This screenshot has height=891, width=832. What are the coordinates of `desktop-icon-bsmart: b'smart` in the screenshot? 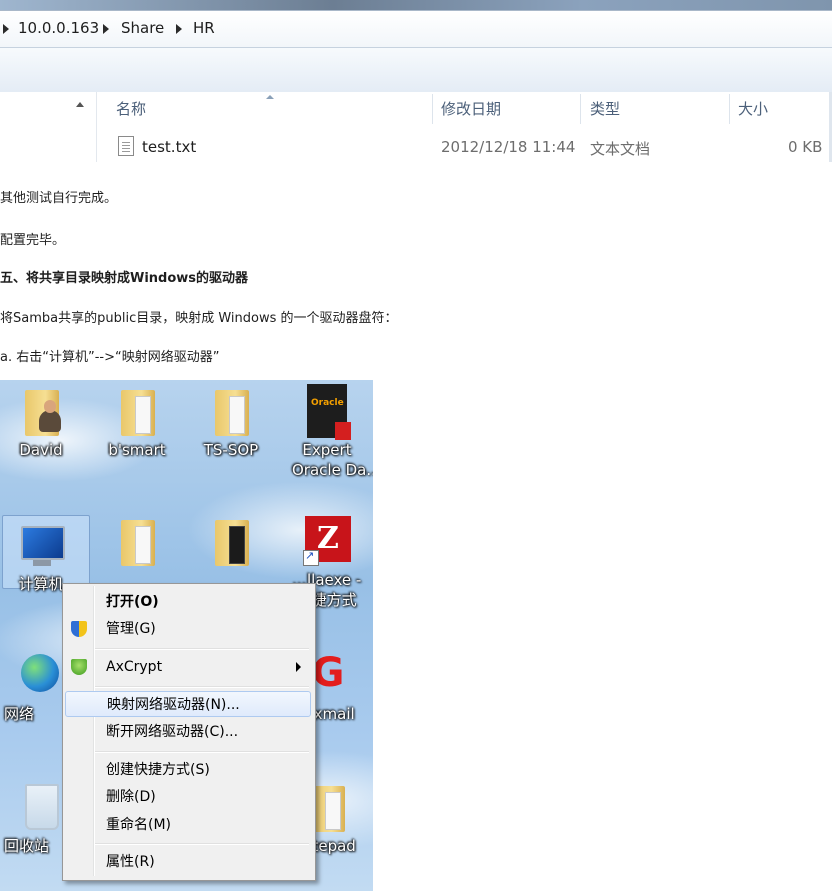 It's located at (137, 422).